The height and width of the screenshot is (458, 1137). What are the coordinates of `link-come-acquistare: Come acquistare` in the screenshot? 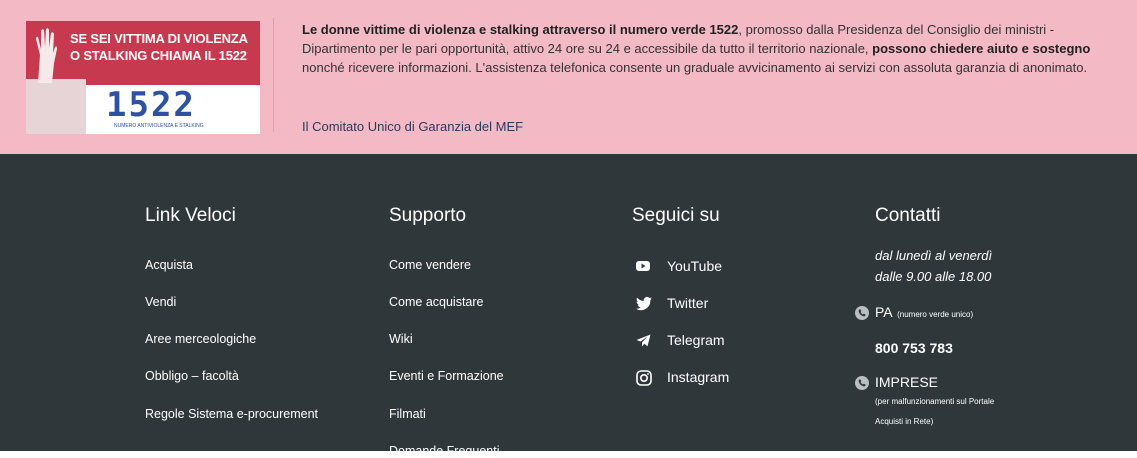 It's located at (436, 302).